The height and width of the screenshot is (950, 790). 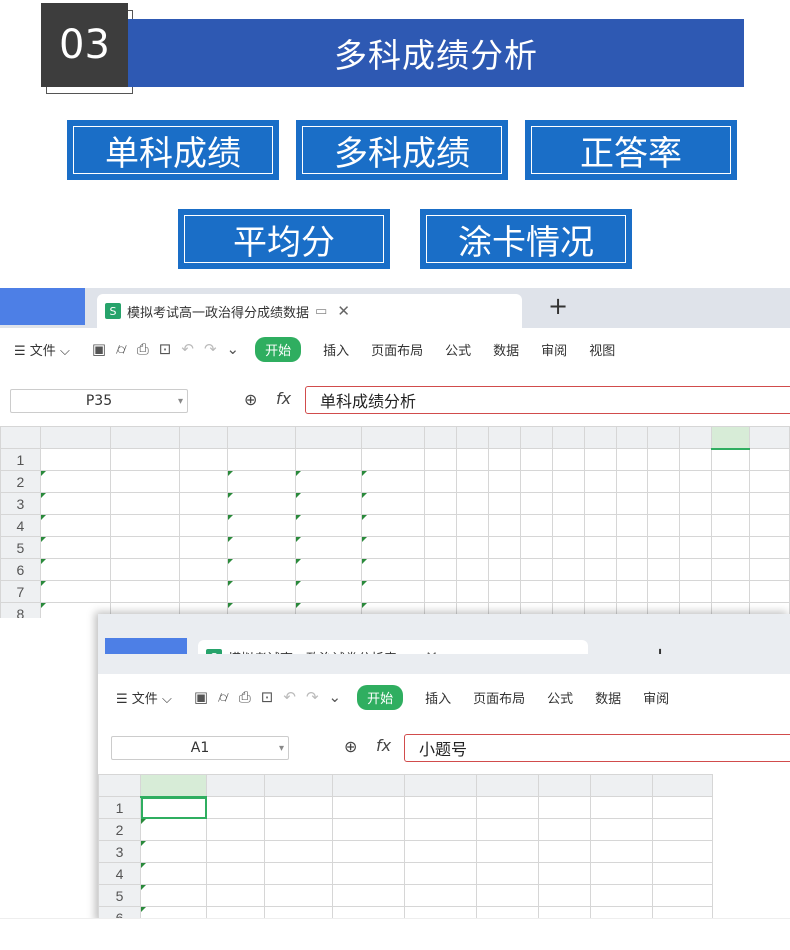 I want to click on tab-page-layout: 页面布局, so click(x=397, y=349).